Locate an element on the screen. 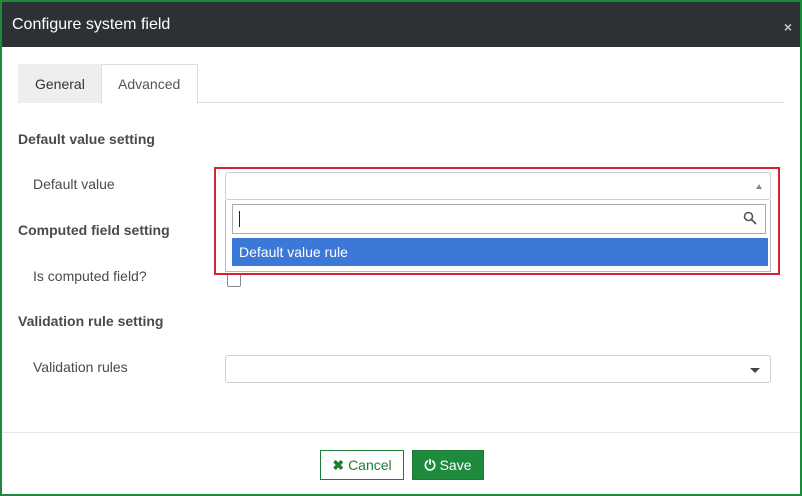 The height and width of the screenshot is (496, 802). save-button-label: Save is located at coordinates (455, 465).